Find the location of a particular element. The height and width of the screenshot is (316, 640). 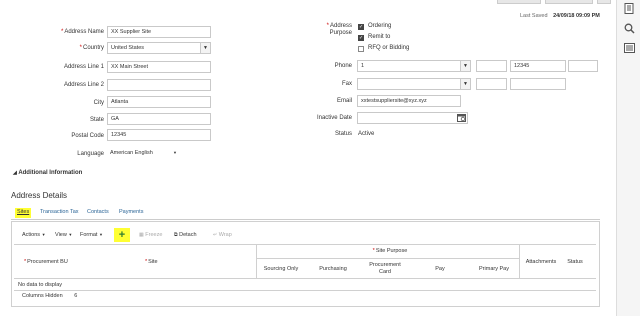

detach-button: ⧉ Detach is located at coordinates (185, 235).